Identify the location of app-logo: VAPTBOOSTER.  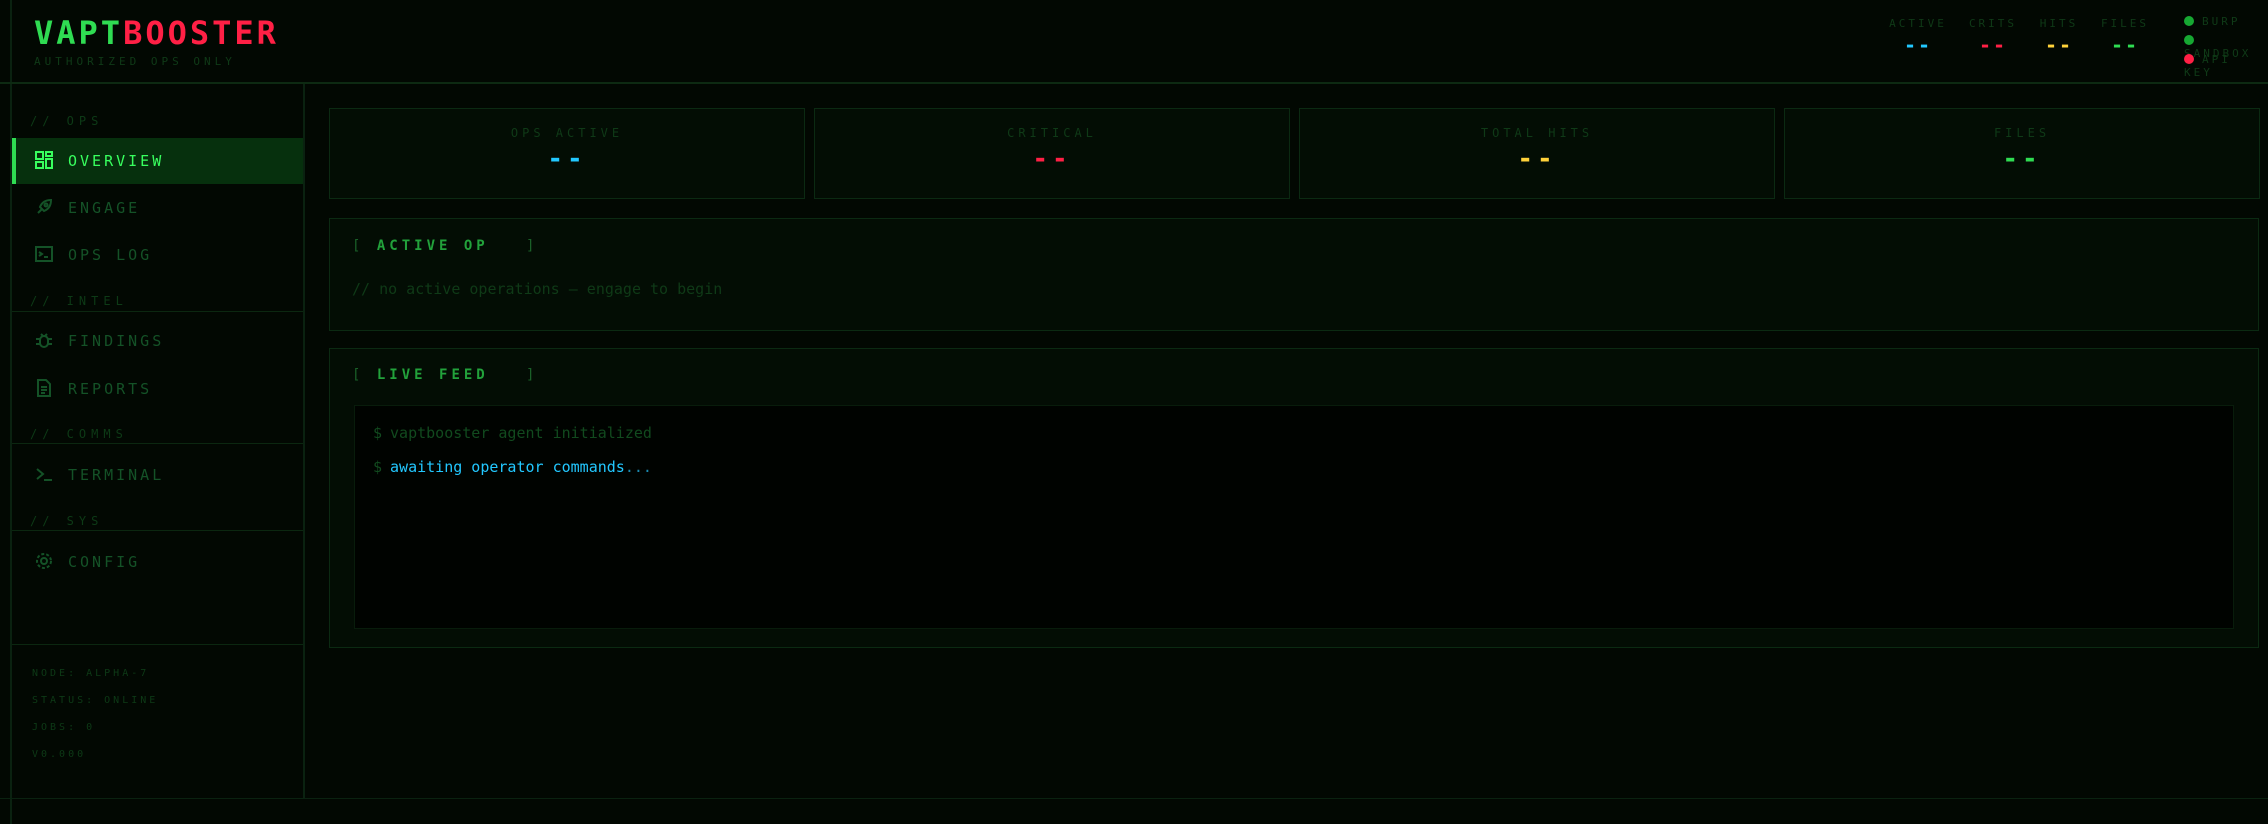
(156, 33).